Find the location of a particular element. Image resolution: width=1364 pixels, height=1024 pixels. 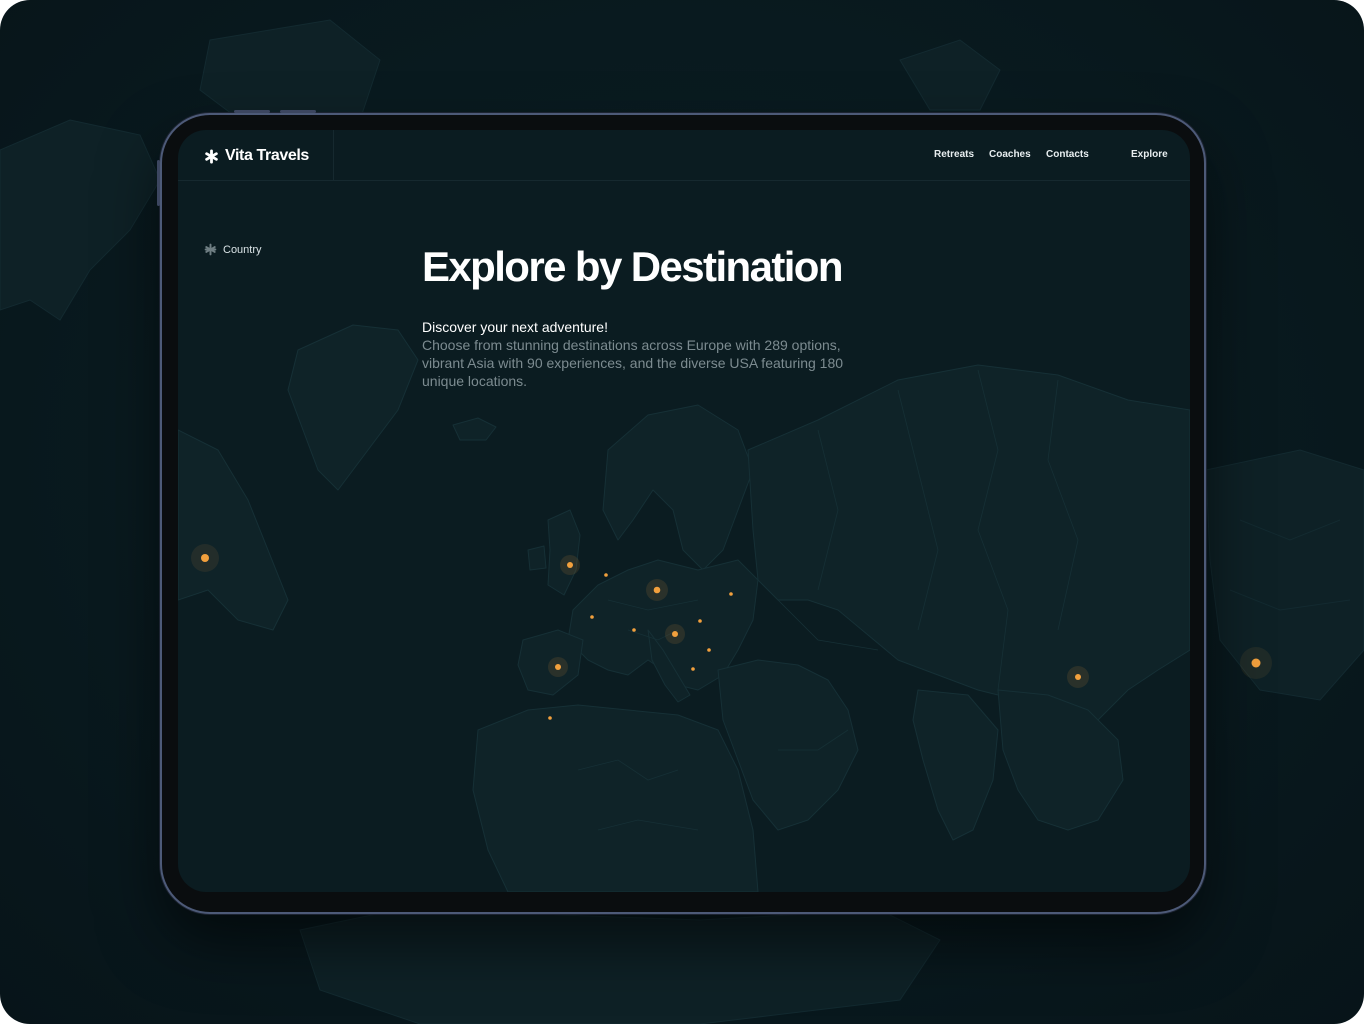

brand-logo: Vita Travels is located at coordinates (256, 156).